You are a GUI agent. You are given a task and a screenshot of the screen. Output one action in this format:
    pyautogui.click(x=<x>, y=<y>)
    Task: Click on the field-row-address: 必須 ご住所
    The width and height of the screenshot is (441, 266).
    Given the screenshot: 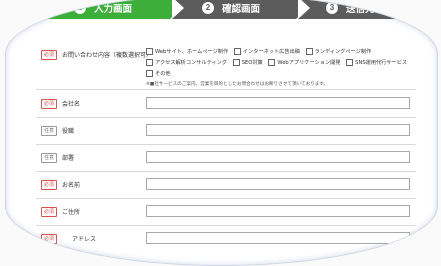 What is the action you would take?
    pyautogui.click(x=226, y=212)
    